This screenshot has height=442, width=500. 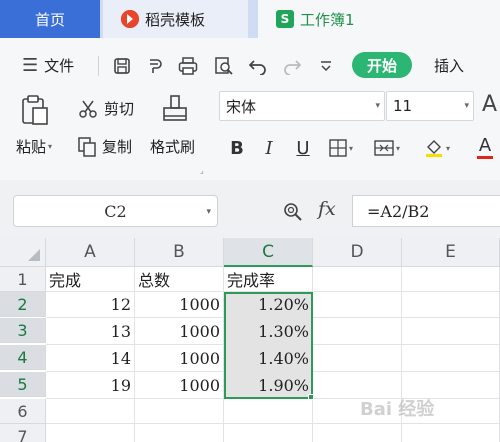 What do you see at coordinates (23, 384) in the screenshot?
I see `row-header-5: 5` at bounding box center [23, 384].